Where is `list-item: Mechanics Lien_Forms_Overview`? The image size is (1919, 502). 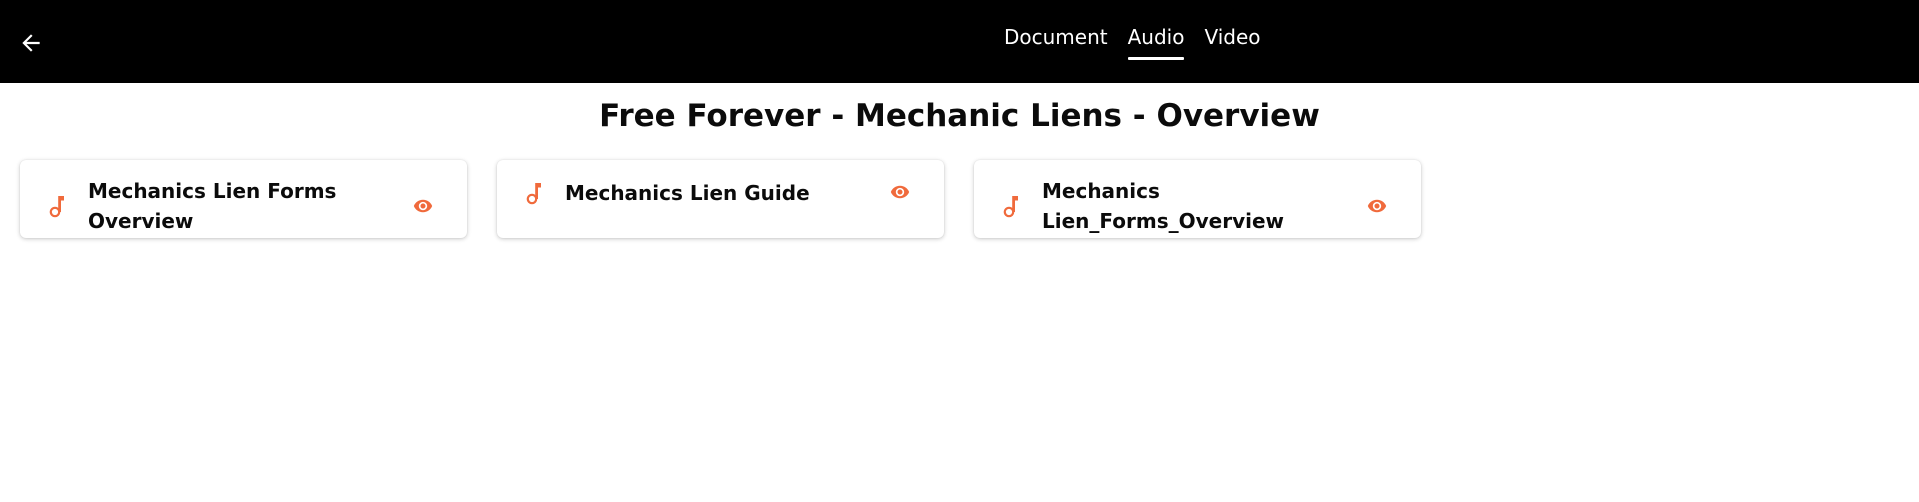 list-item: Mechanics Lien_Forms_Overview is located at coordinates (1197, 199).